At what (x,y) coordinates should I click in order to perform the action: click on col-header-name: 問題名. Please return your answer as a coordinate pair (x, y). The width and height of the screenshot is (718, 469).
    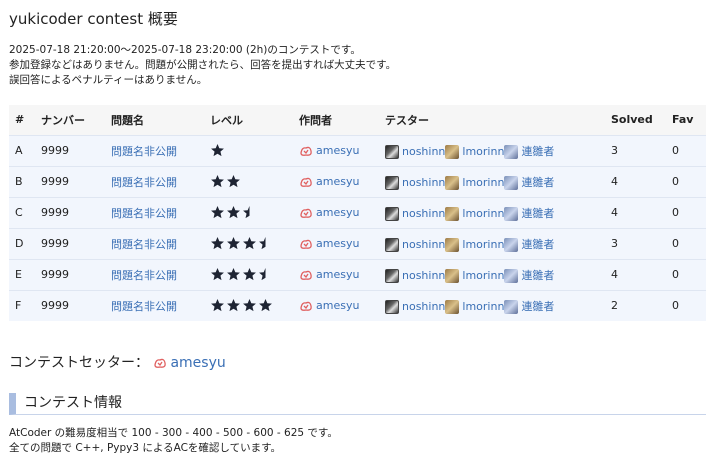
    Looking at the image, I should click on (127, 120).